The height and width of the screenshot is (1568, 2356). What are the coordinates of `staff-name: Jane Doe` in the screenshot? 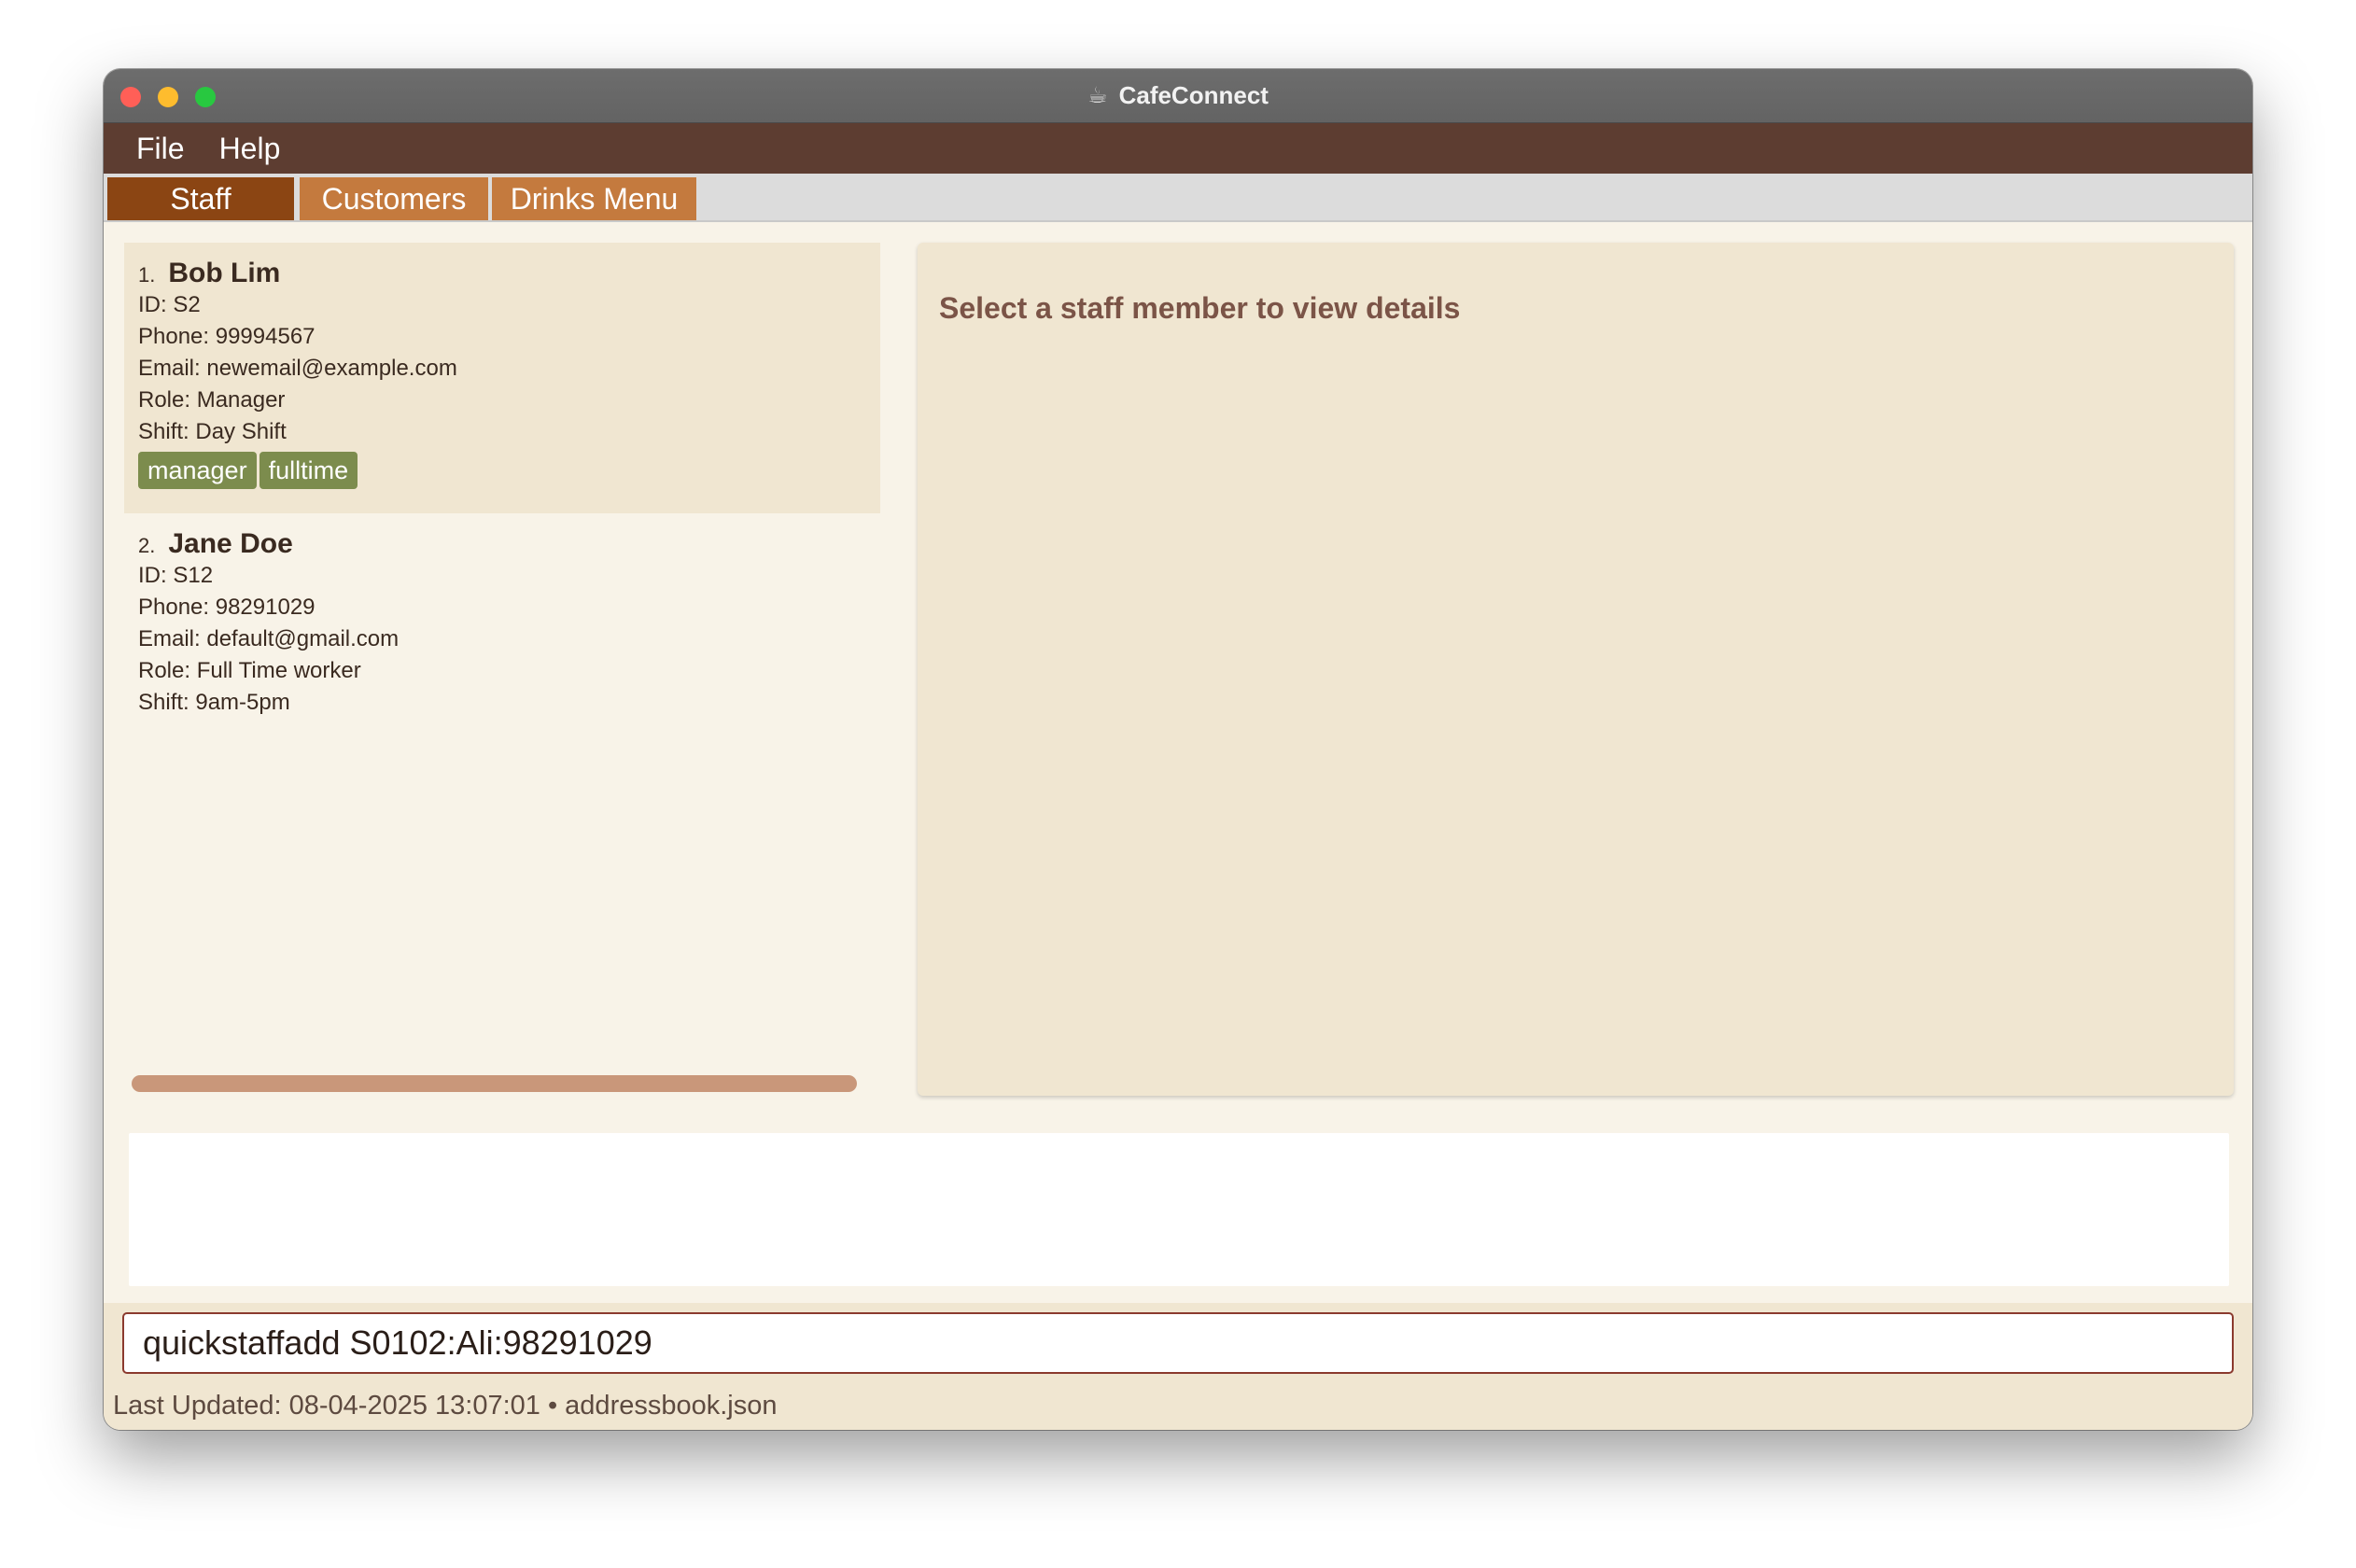 It's located at (230, 543).